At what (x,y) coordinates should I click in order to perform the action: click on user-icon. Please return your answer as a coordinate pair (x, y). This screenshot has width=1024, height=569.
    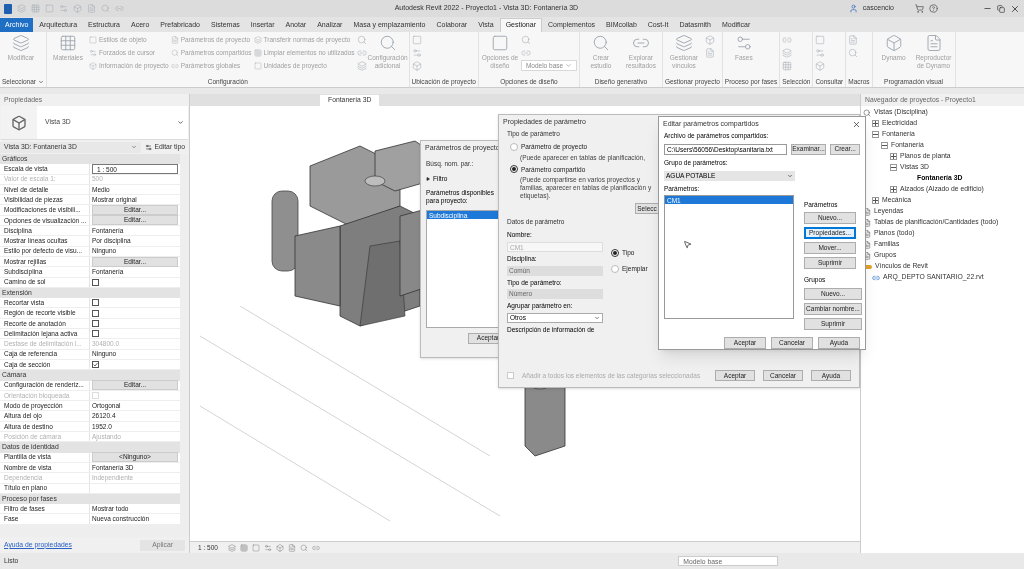
    Looking at the image, I should click on (853, 8).